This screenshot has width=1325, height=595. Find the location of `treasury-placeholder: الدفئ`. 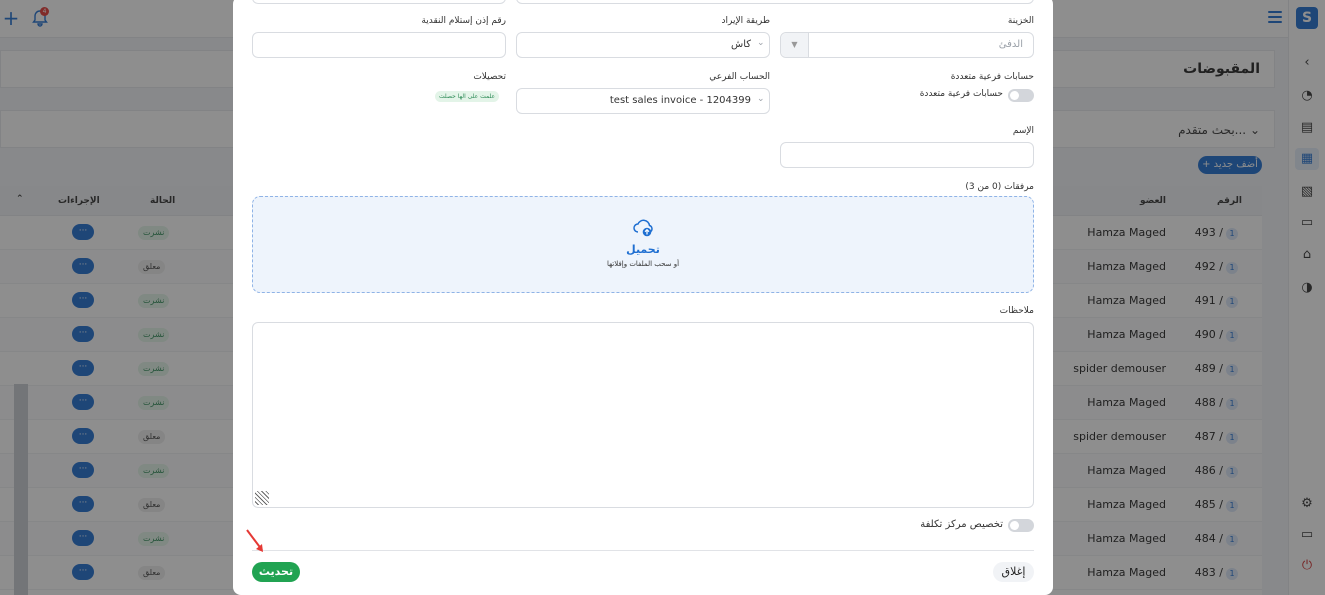

treasury-placeholder: الدفئ is located at coordinates (1010, 44).